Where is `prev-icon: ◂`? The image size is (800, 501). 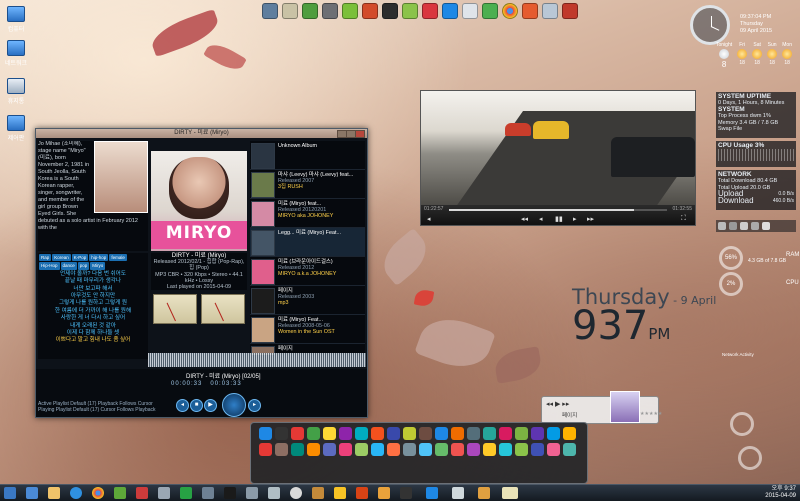 prev-icon: ◂ is located at coordinates (541, 219).